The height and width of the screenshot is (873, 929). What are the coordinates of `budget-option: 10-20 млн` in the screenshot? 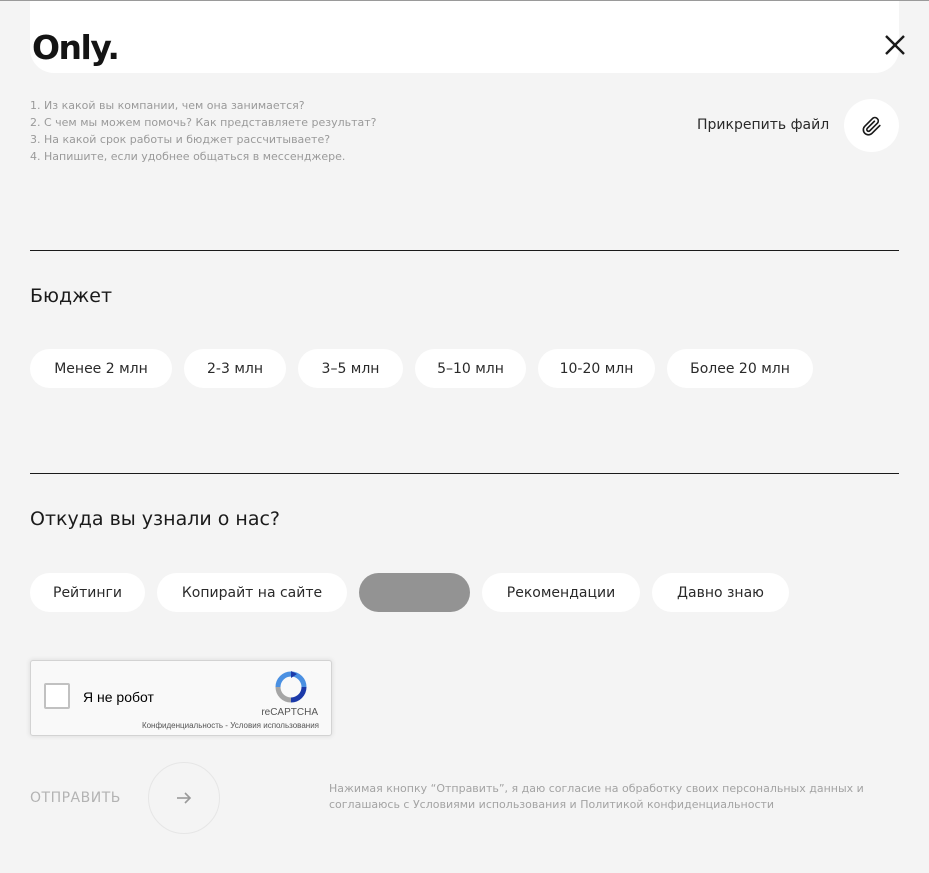 It's located at (596, 368).